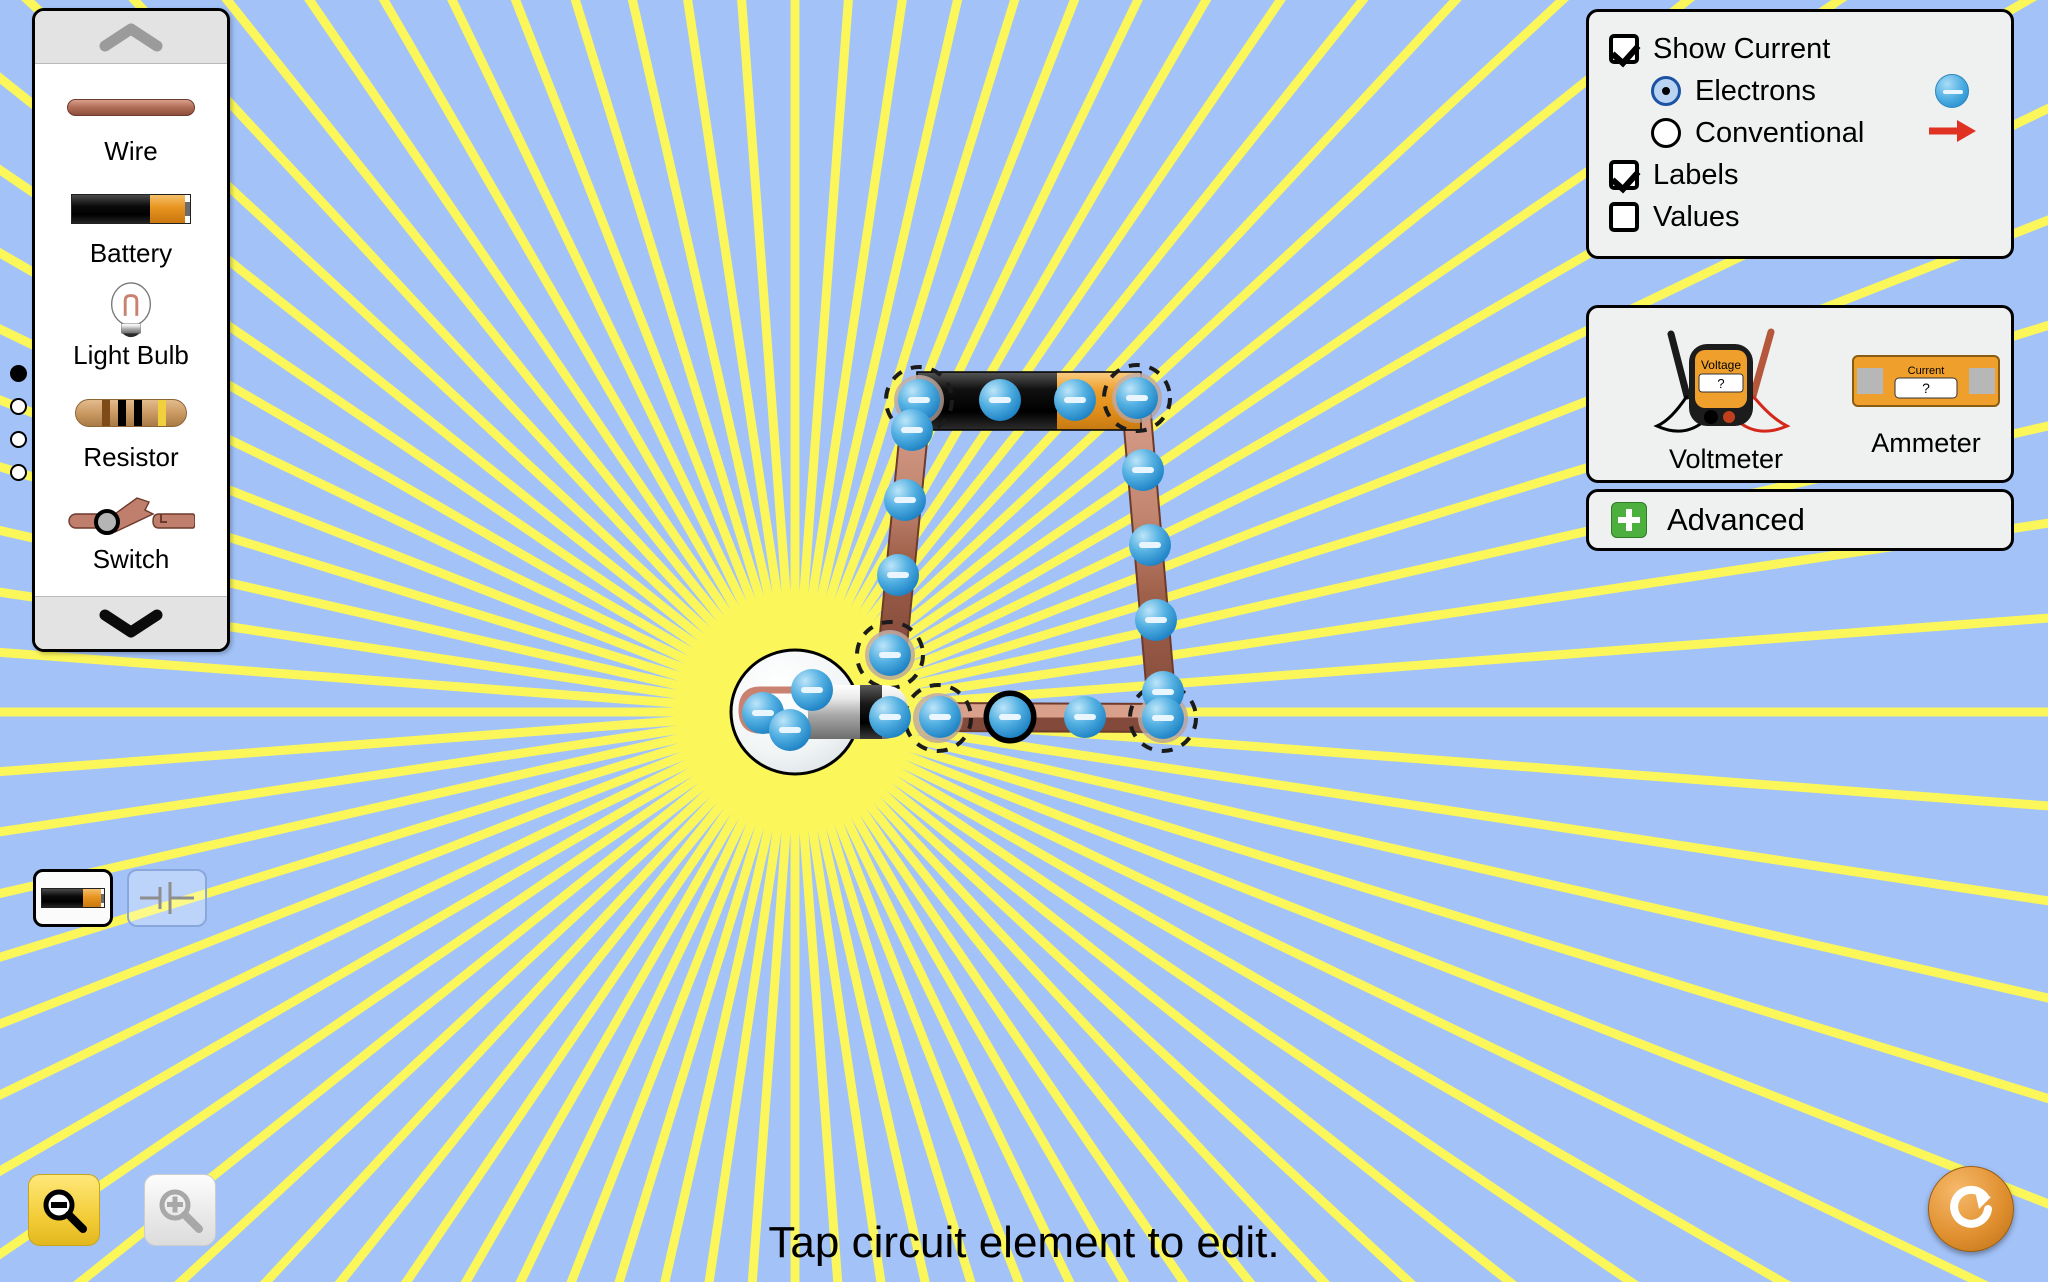 Image resolution: width=2048 pixels, height=1282 pixels. I want to click on show-current-label: Show Current, so click(1742, 48).